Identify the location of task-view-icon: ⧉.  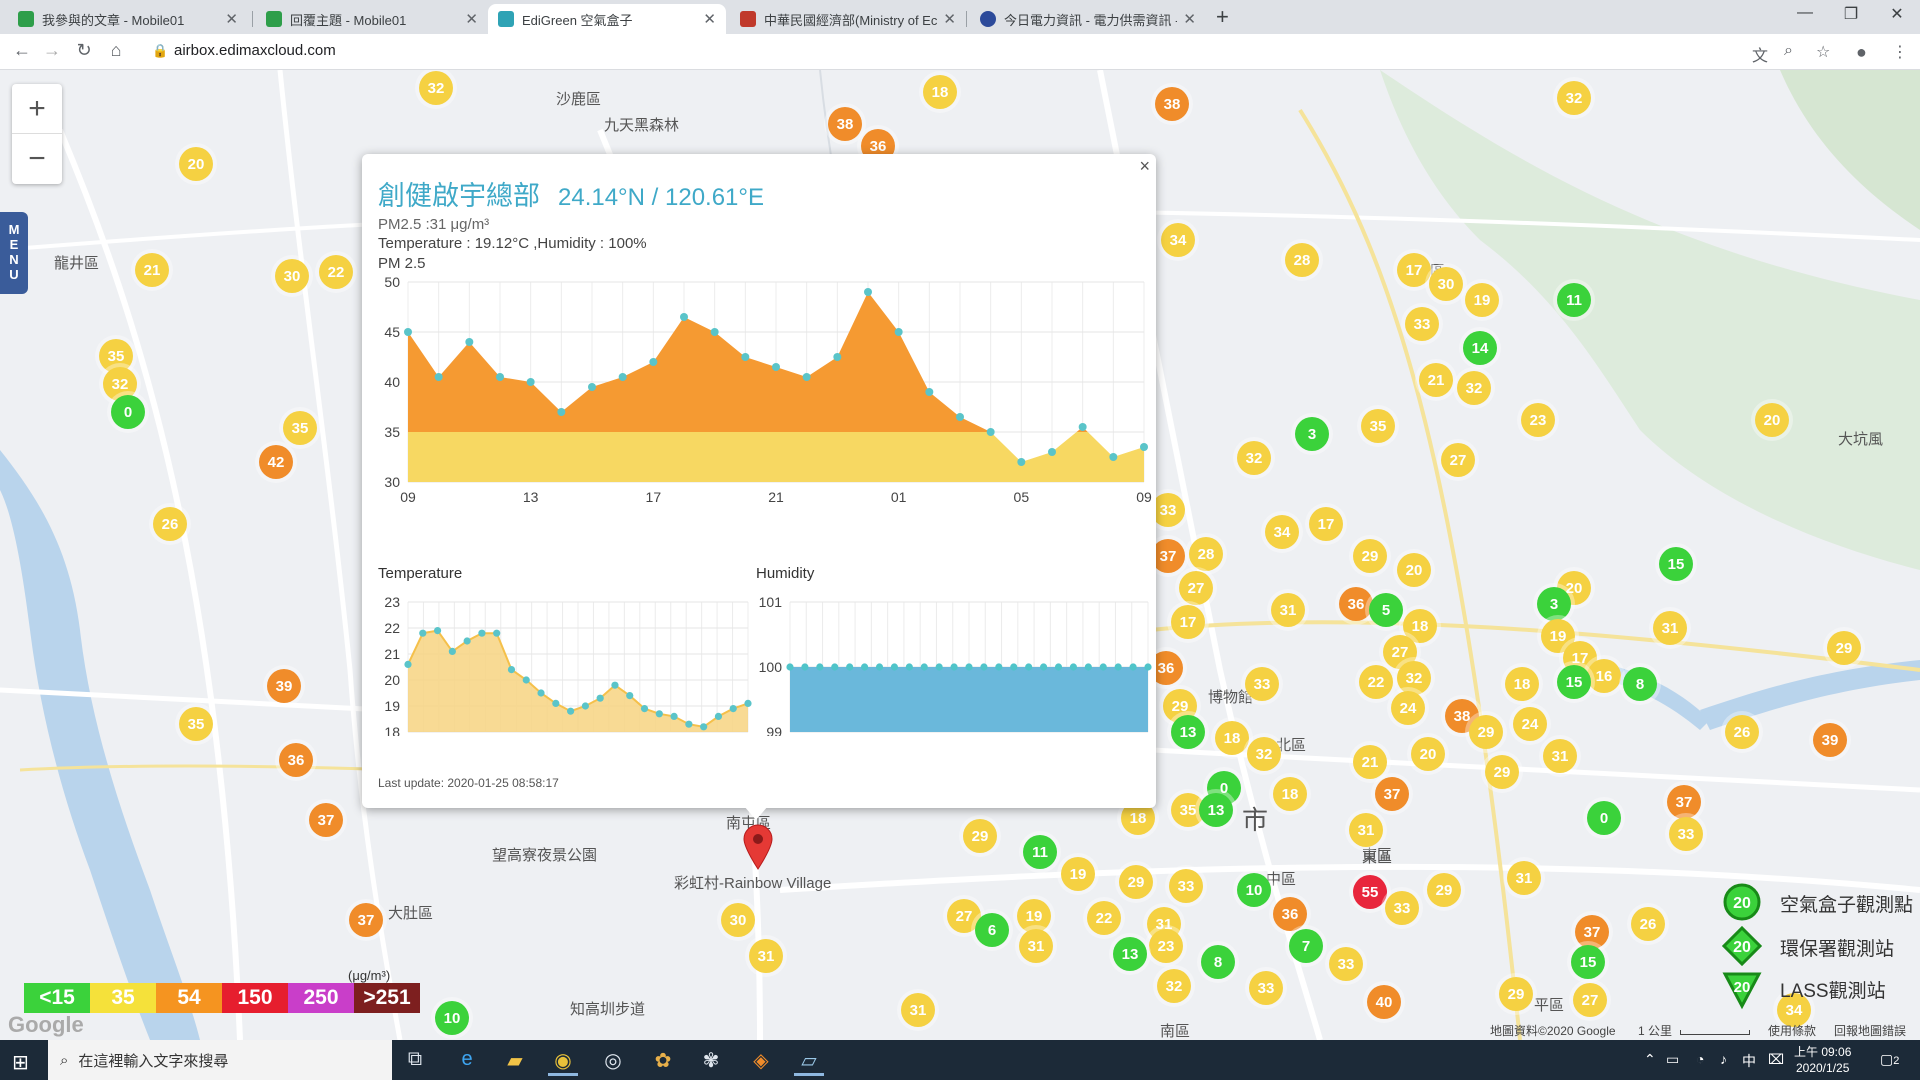
(415, 1059).